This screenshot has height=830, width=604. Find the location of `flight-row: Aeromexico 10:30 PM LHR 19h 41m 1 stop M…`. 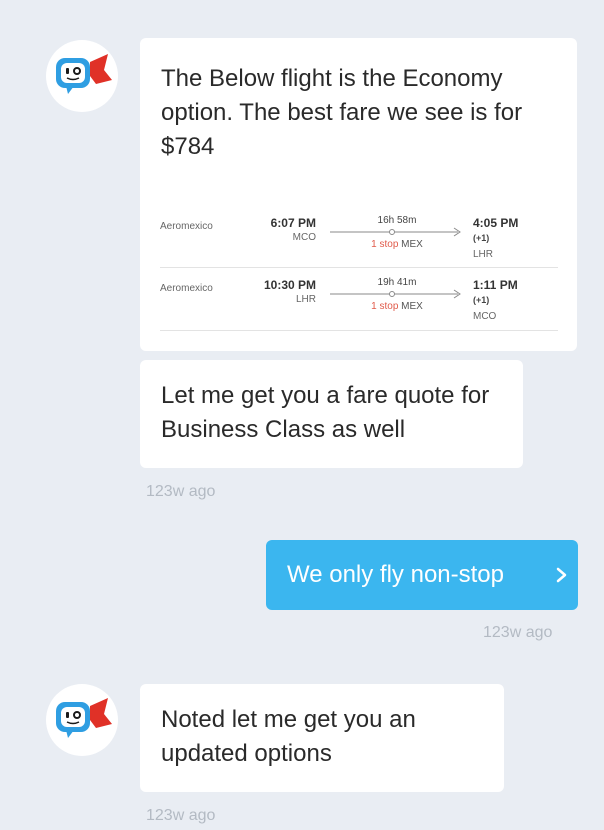

flight-row: Aeromexico 10:30 PM LHR 19h 41m 1 stop M… is located at coordinates (359, 299).